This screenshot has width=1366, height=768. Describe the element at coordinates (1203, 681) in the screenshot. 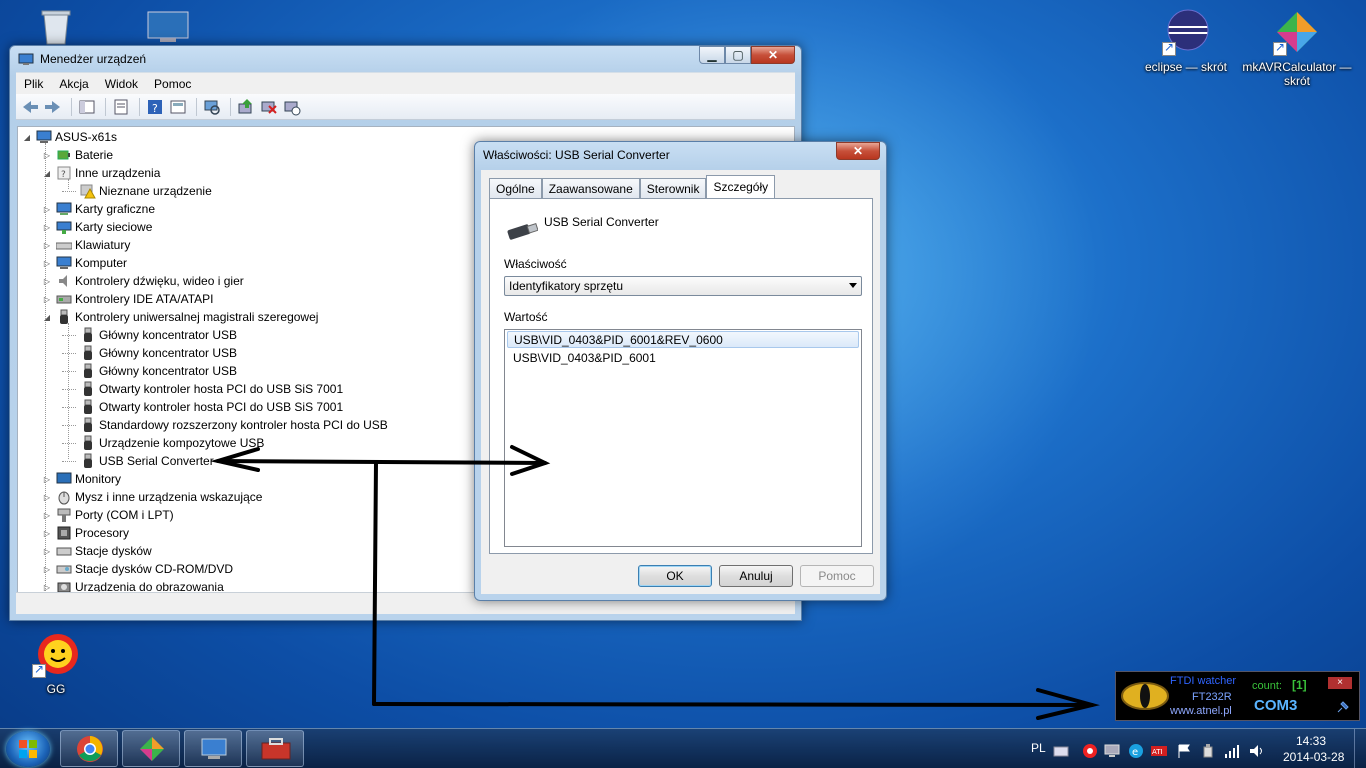

I see `ftdi-title: FTDI watcher` at that location.